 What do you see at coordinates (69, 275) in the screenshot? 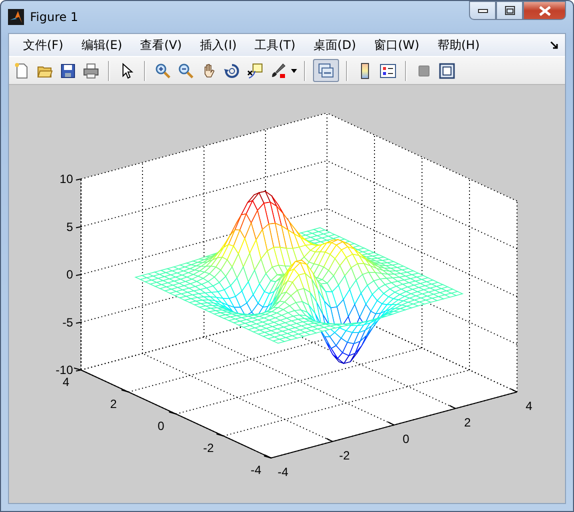
I see `z-tick-label: 0` at bounding box center [69, 275].